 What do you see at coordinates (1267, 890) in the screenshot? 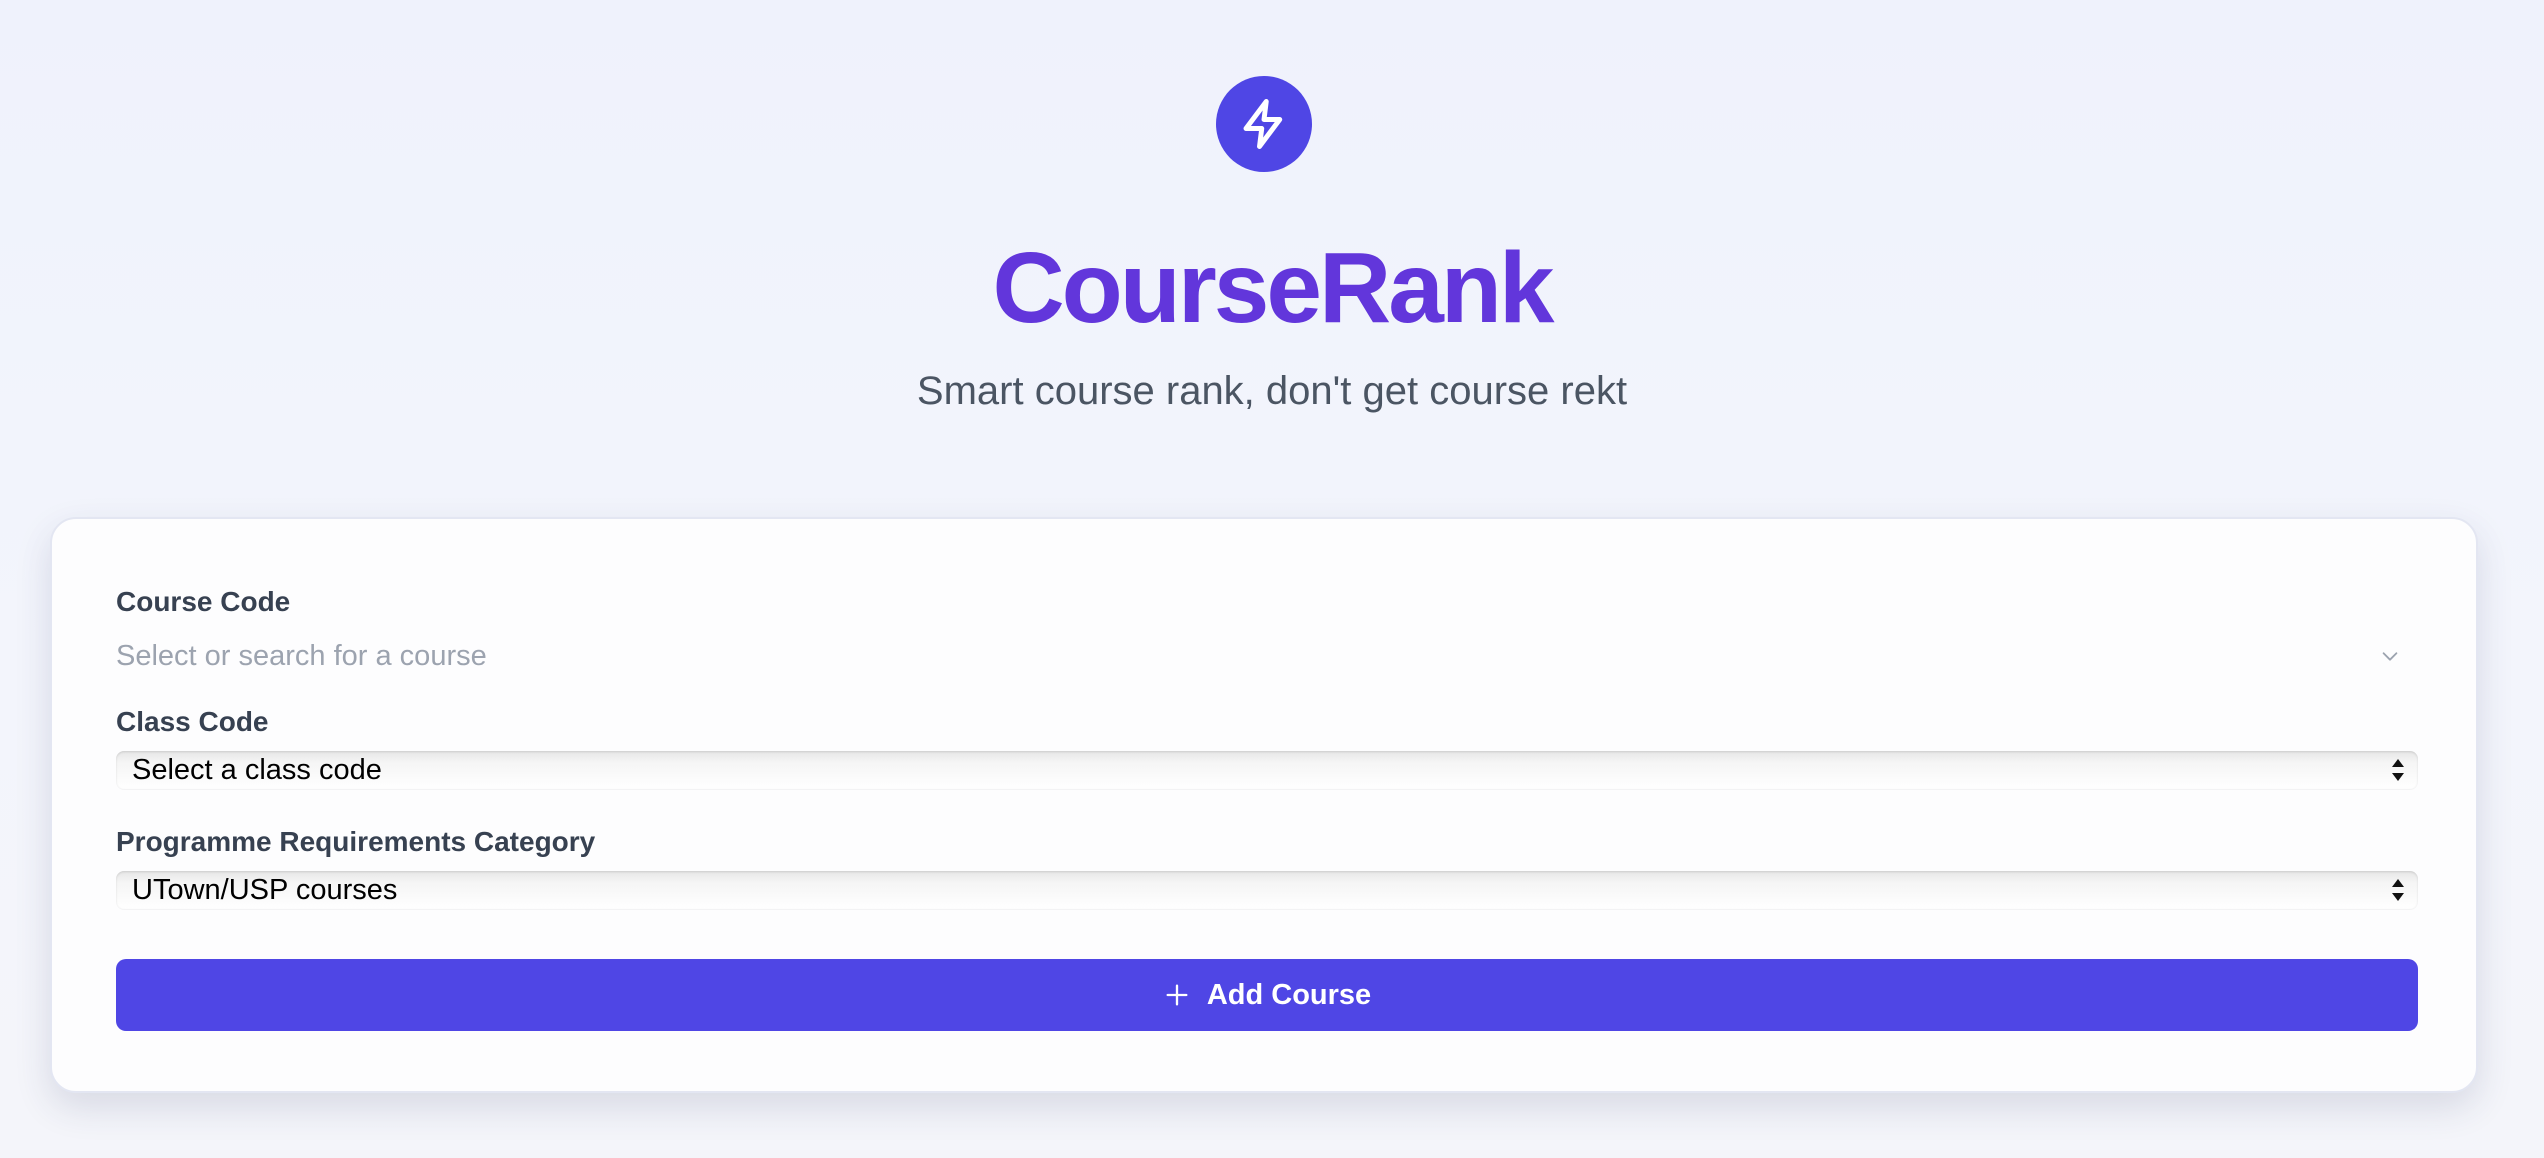
I see `category-select: UTown/USP courses` at bounding box center [1267, 890].